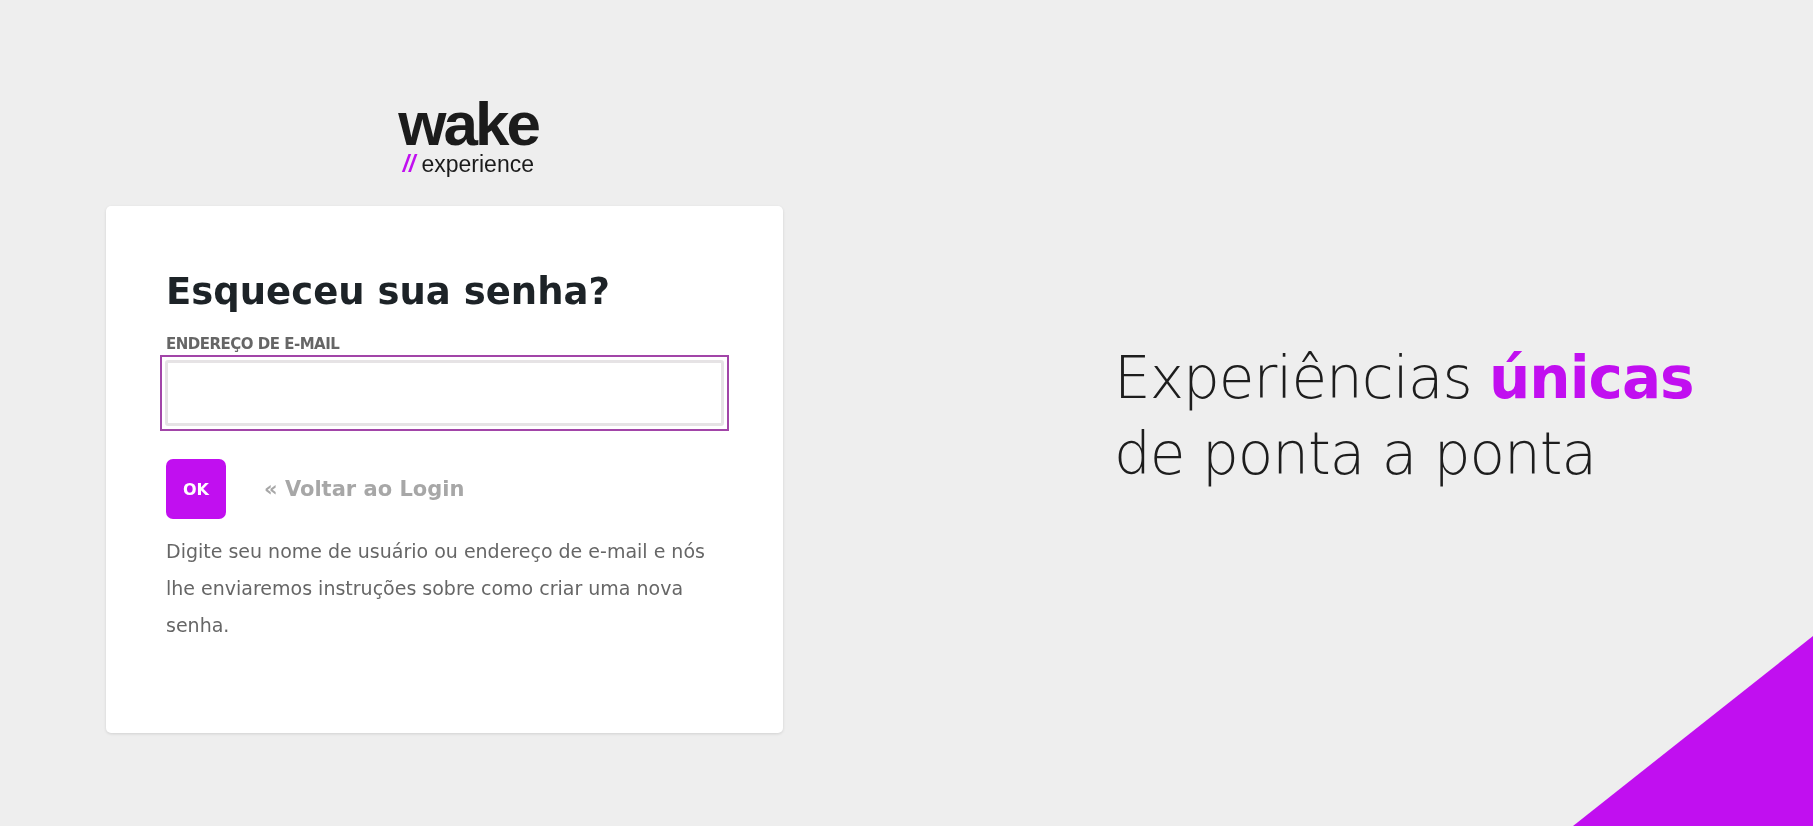 The height and width of the screenshot is (826, 1813). What do you see at coordinates (477, 164) in the screenshot?
I see `logo-tagline: experience` at bounding box center [477, 164].